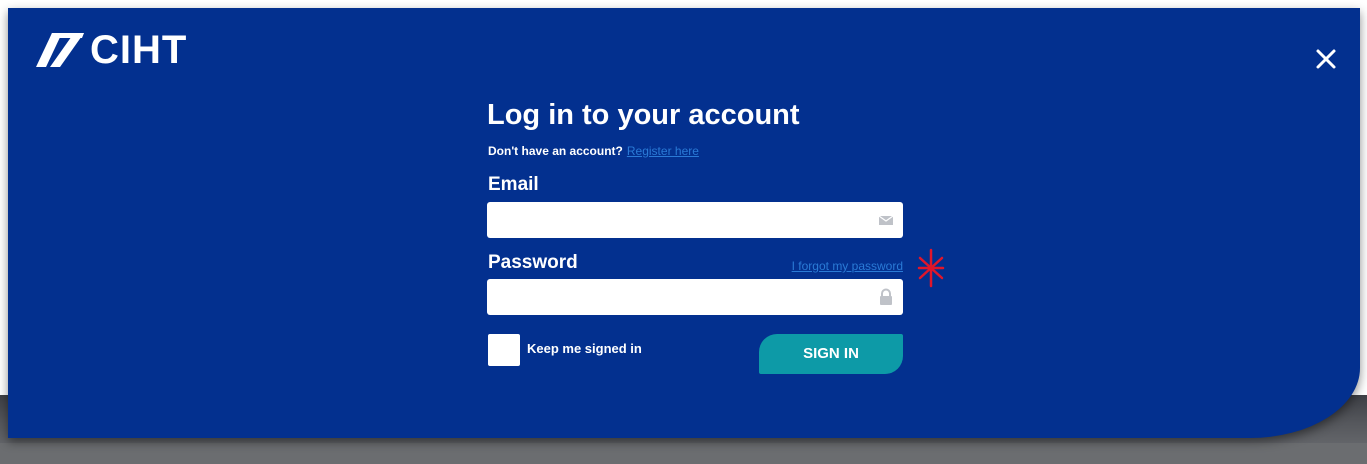  I want to click on lock-icon, so click(886, 296).